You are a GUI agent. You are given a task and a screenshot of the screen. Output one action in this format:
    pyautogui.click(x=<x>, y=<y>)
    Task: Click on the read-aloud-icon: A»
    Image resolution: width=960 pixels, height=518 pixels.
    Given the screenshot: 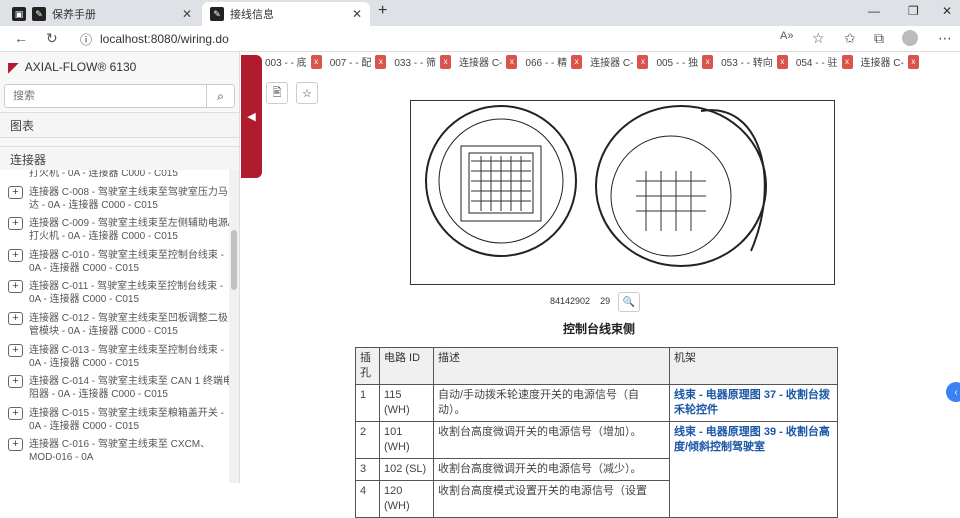 What is the action you would take?
    pyautogui.click(x=786, y=36)
    